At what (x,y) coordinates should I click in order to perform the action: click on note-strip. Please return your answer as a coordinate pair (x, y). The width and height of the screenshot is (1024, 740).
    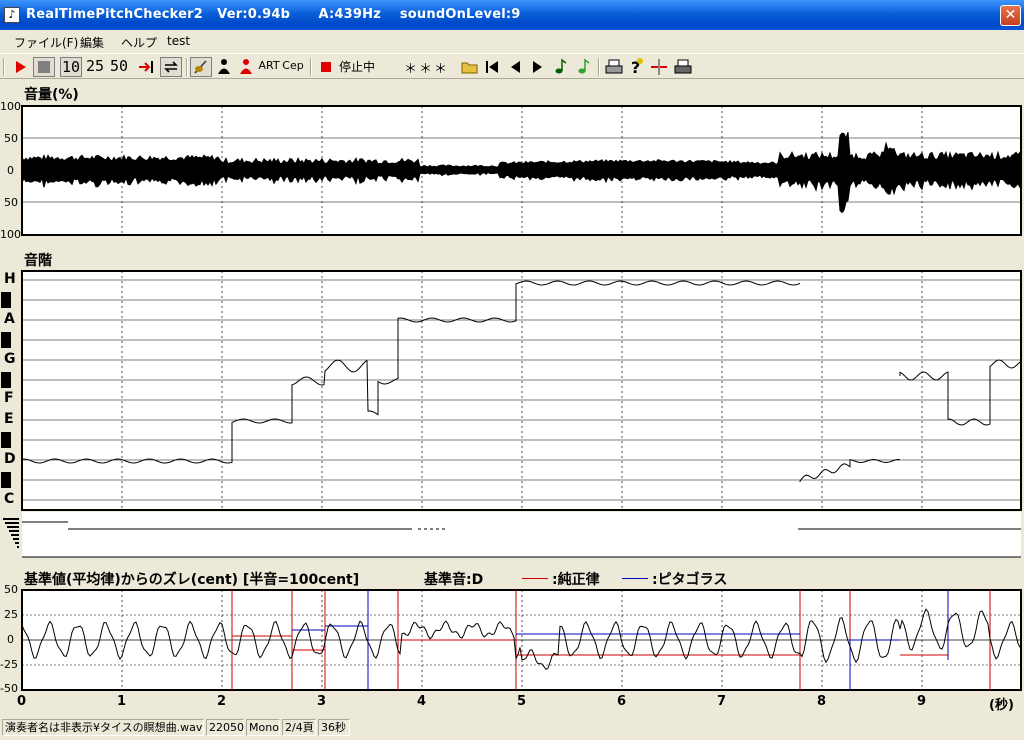
    Looking at the image, I should click on (512, 535).